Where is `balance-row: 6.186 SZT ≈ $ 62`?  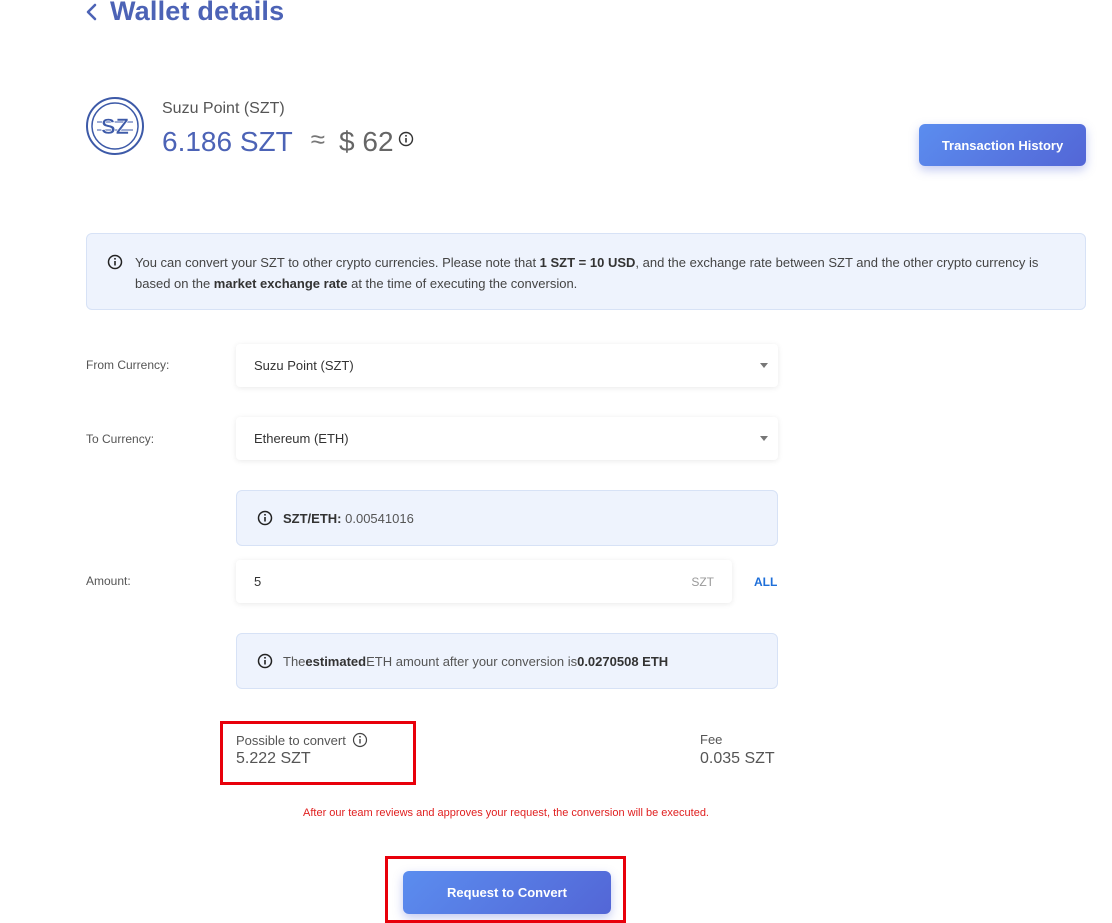 balance-row: 6.186 SZT ≈ $ 62 is located at coordinates (288, 140).